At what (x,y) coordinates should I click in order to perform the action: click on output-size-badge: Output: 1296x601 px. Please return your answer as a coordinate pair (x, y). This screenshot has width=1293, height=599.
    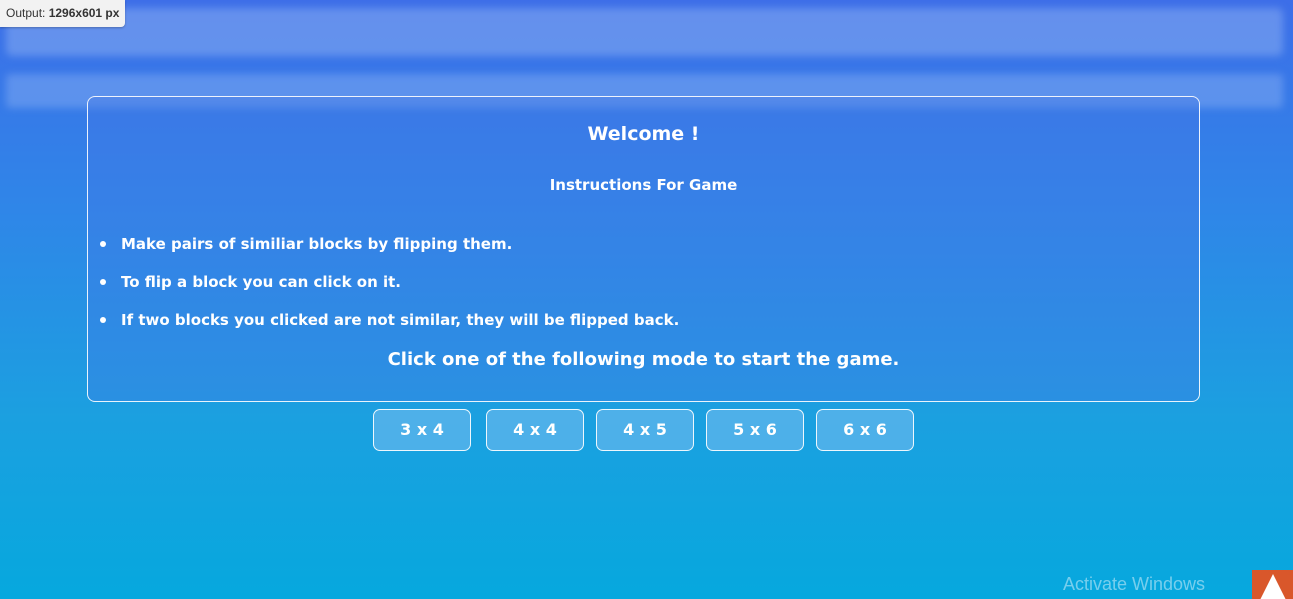
    Looking at the image, I should click on (63, 13).